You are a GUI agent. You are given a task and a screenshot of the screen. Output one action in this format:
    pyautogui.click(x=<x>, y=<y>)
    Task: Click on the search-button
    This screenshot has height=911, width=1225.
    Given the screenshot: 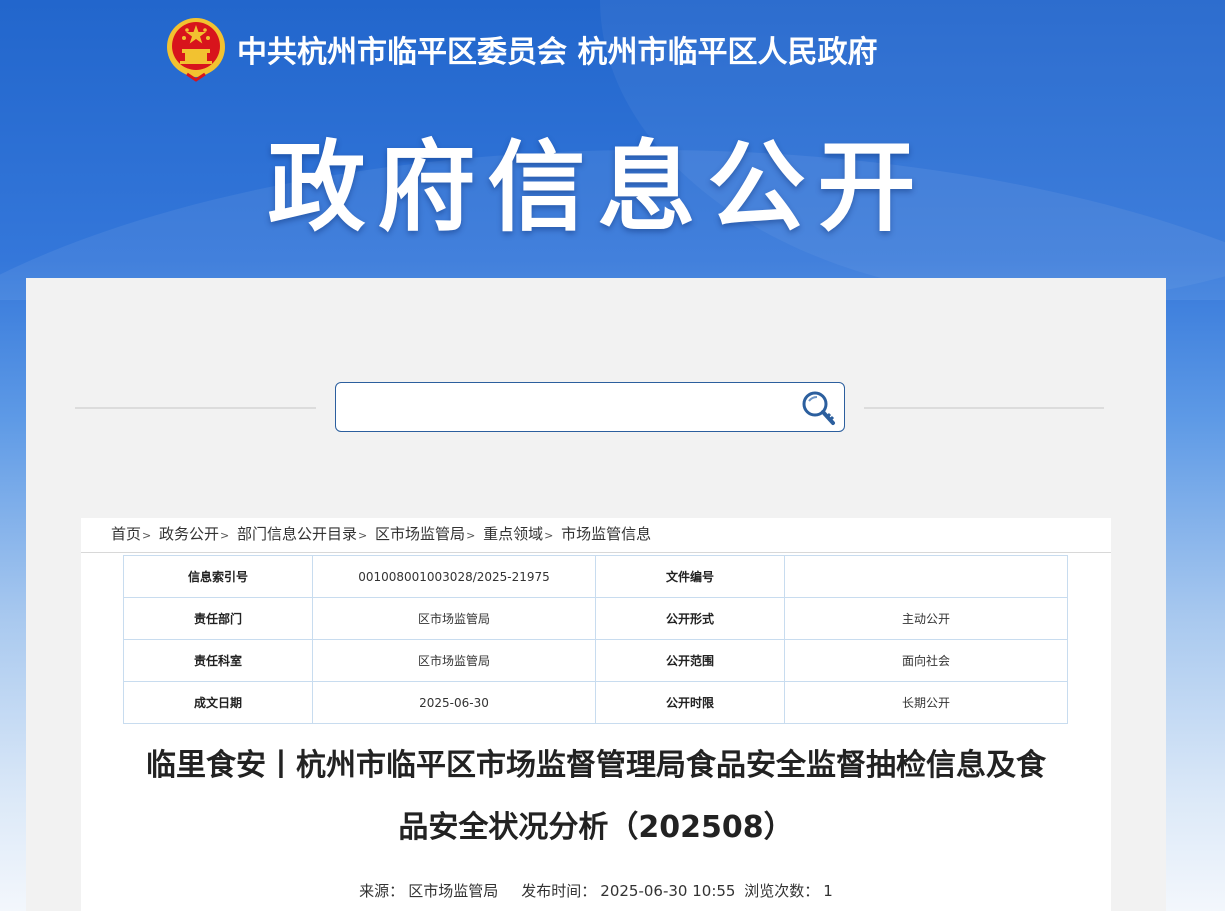 What is the action you would take?
    pyautogui.click(x=819, y=407)
    